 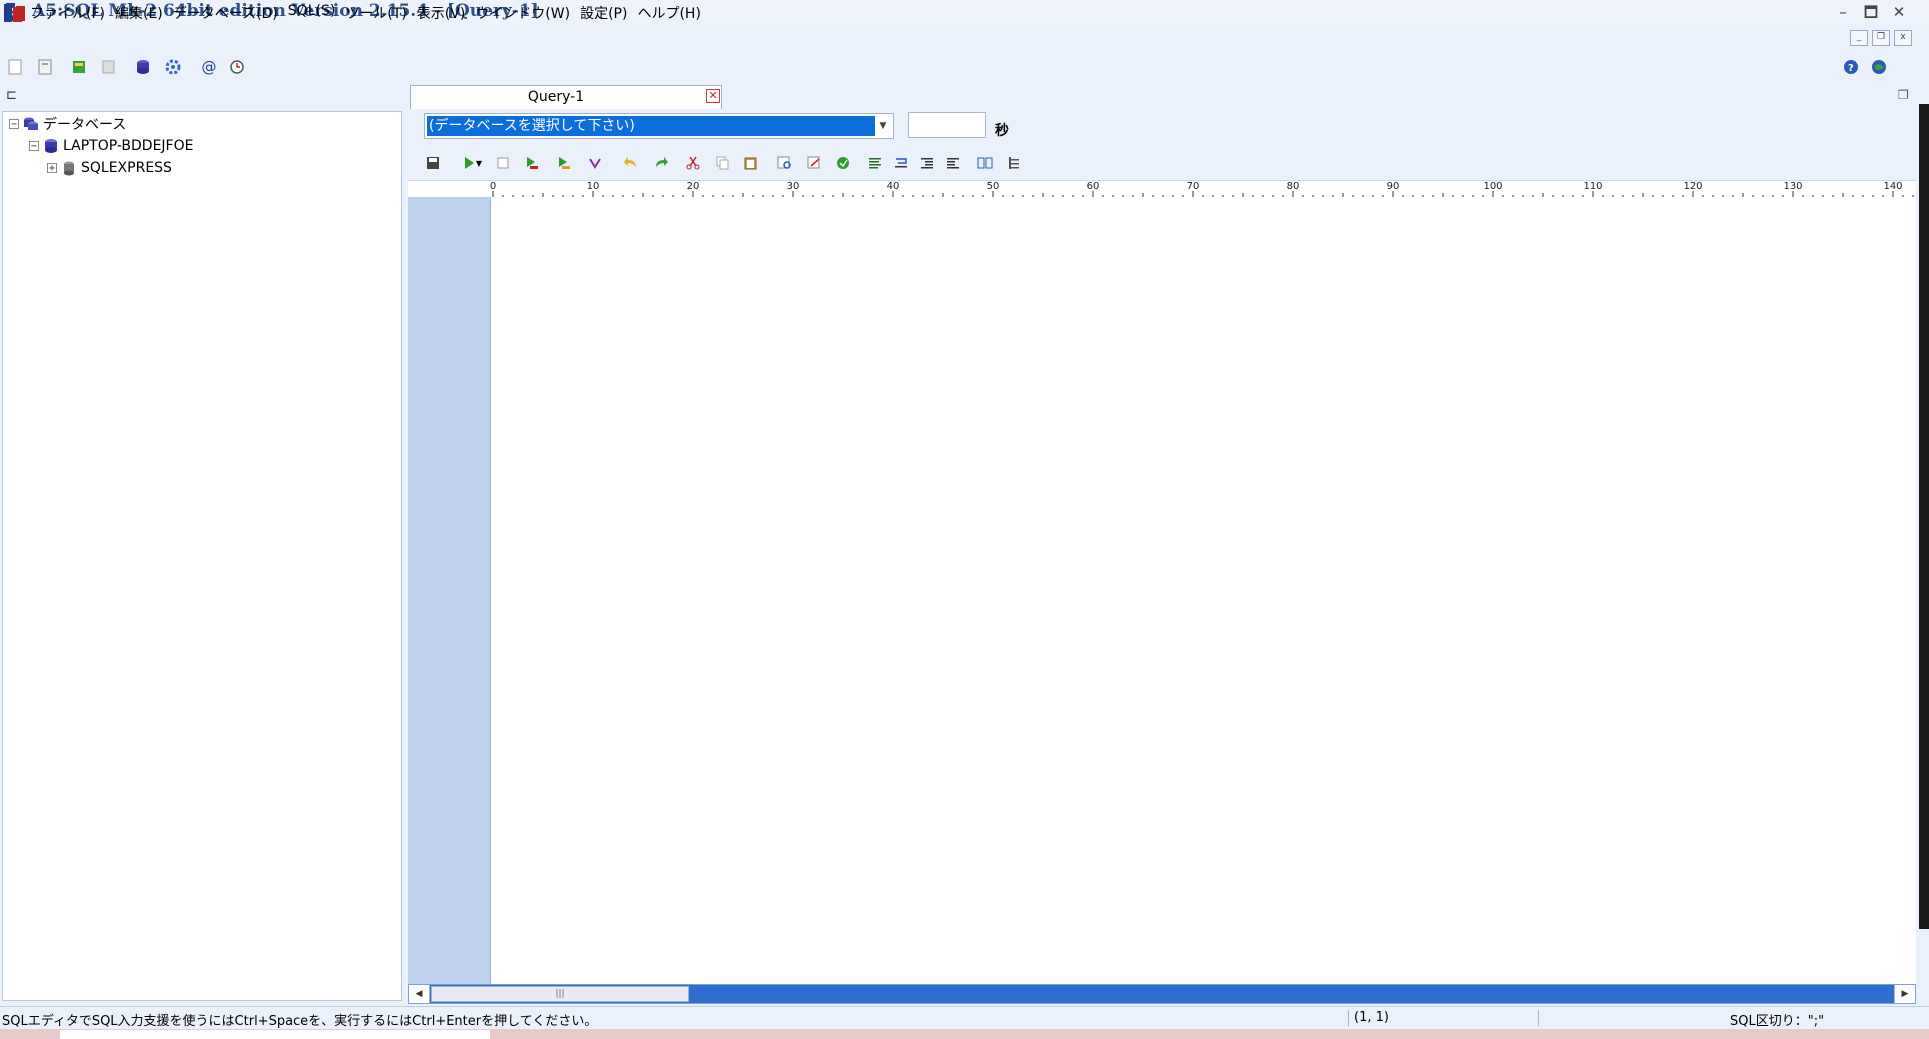 I want to click on globe-icon, so click(x=1879, y=67).